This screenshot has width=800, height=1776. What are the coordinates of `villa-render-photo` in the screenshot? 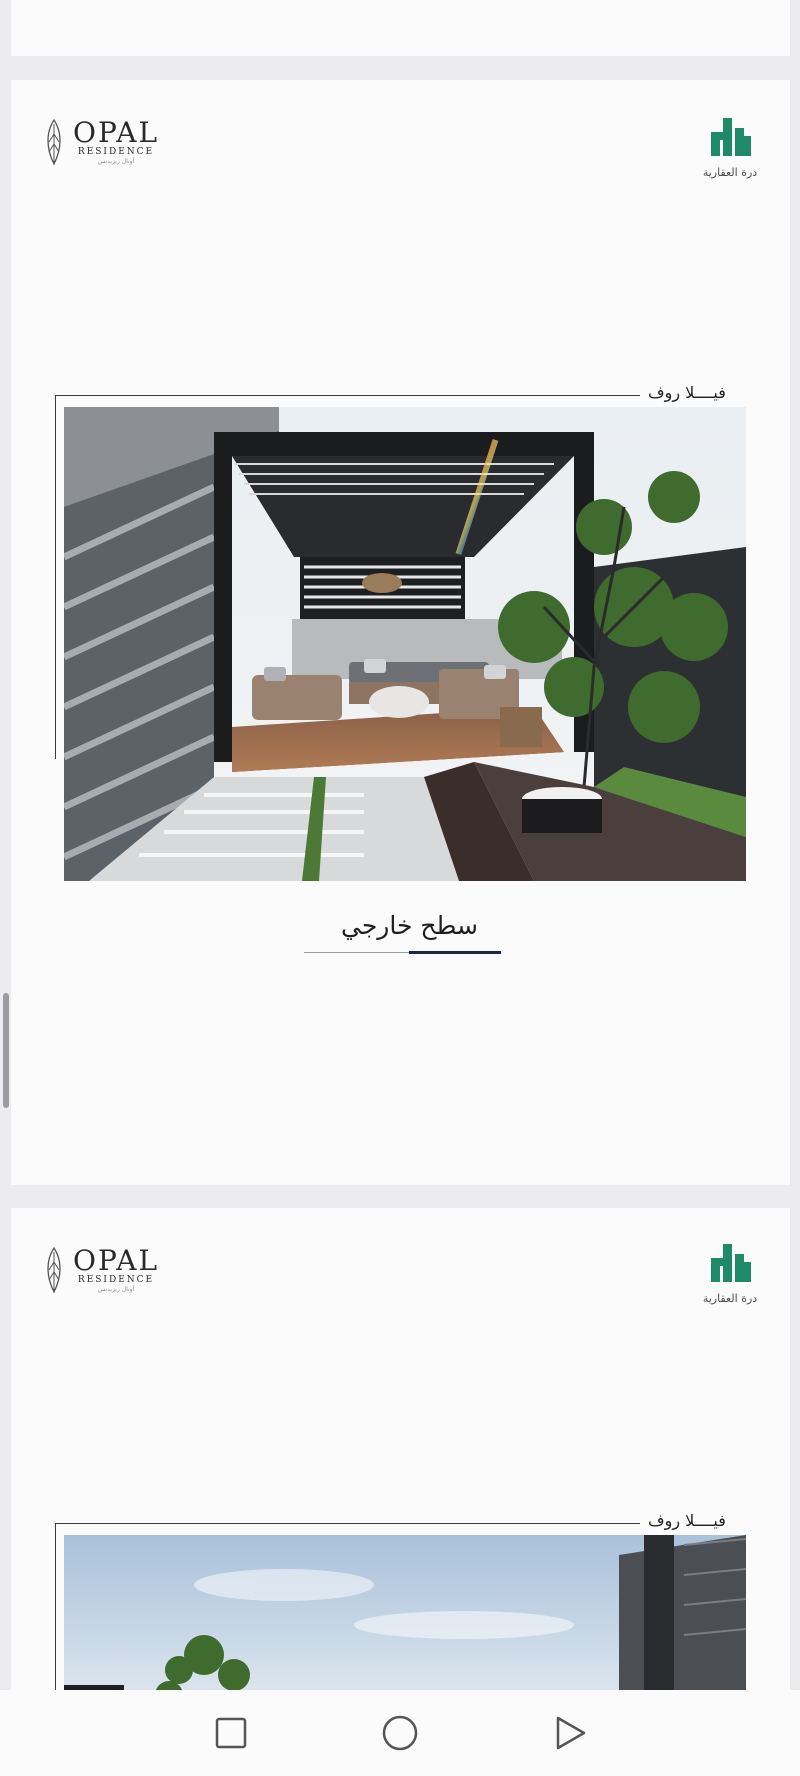 It's located at (405, 1616).